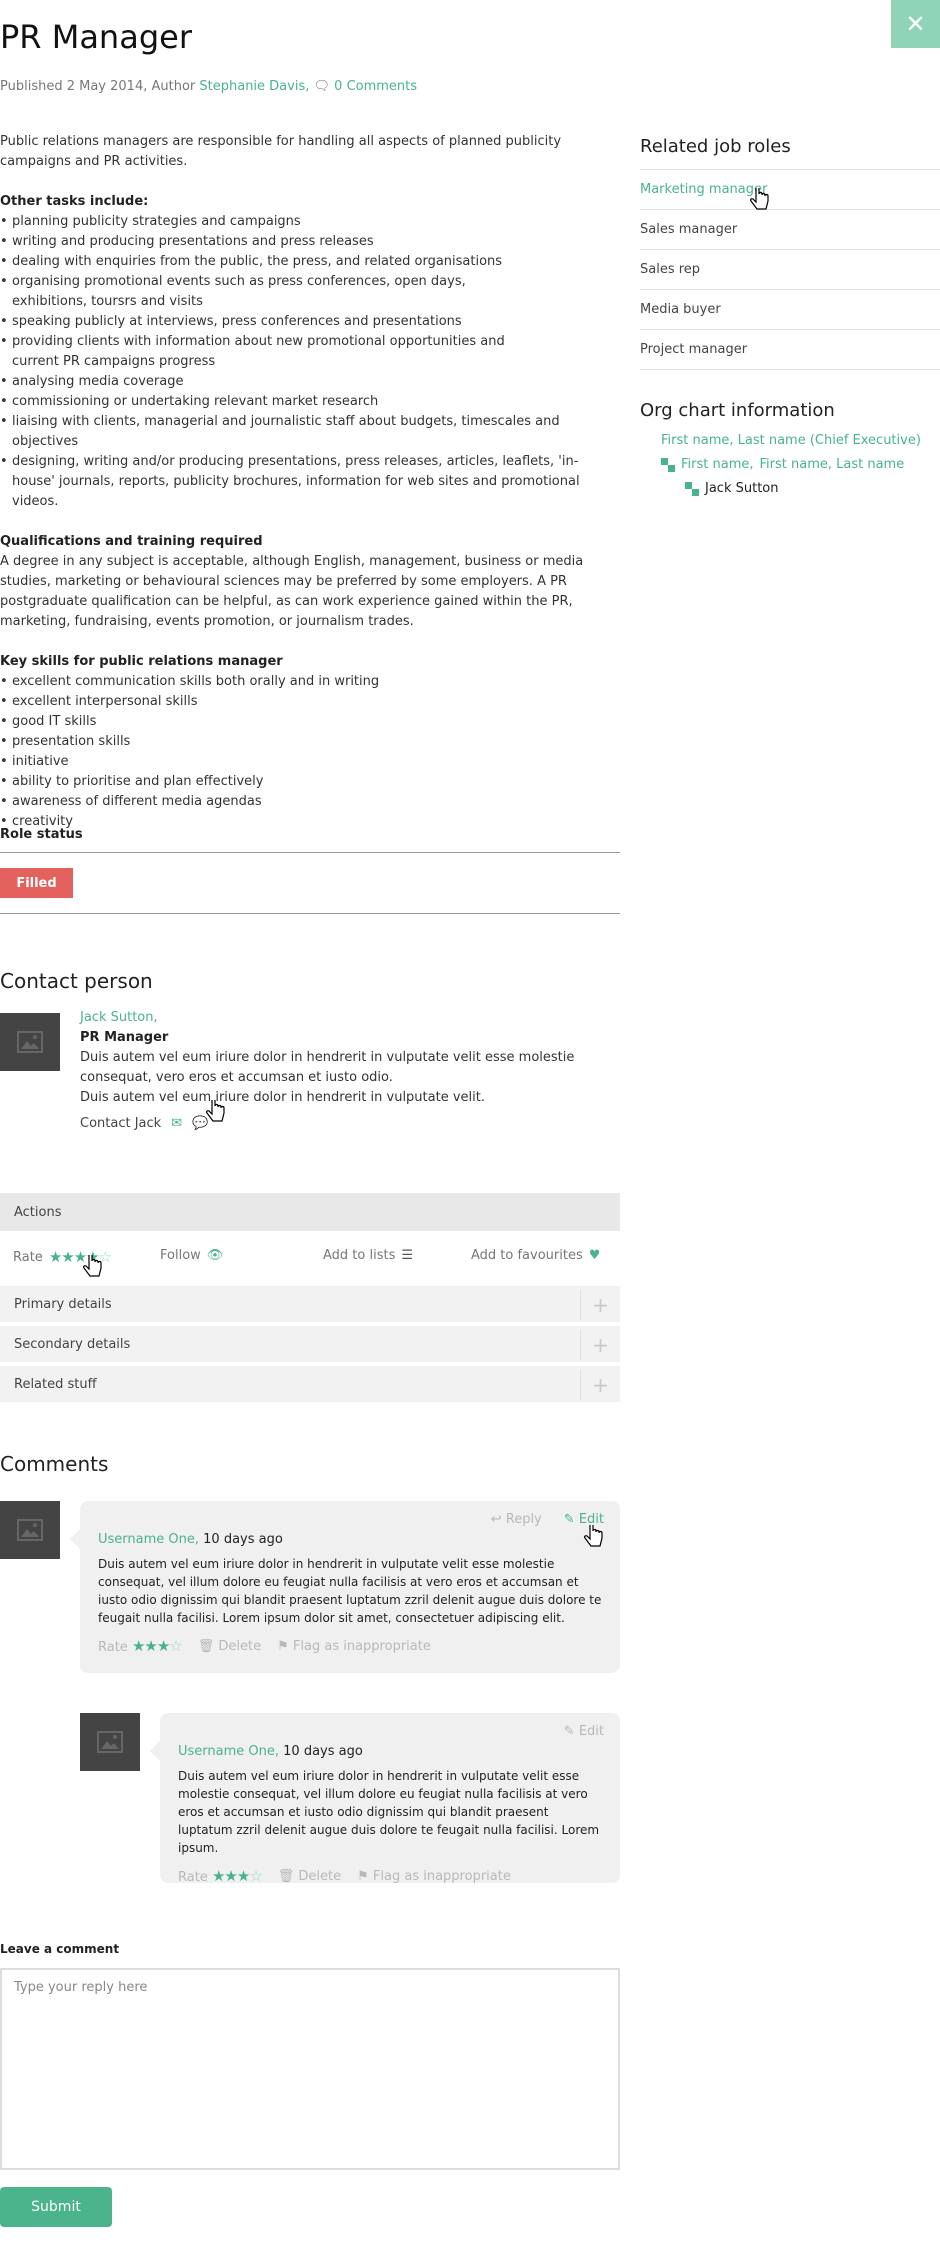  Describe the element at coordinates (305, 722) in the screenshot. I see `list-item: good IT skills` at that location.